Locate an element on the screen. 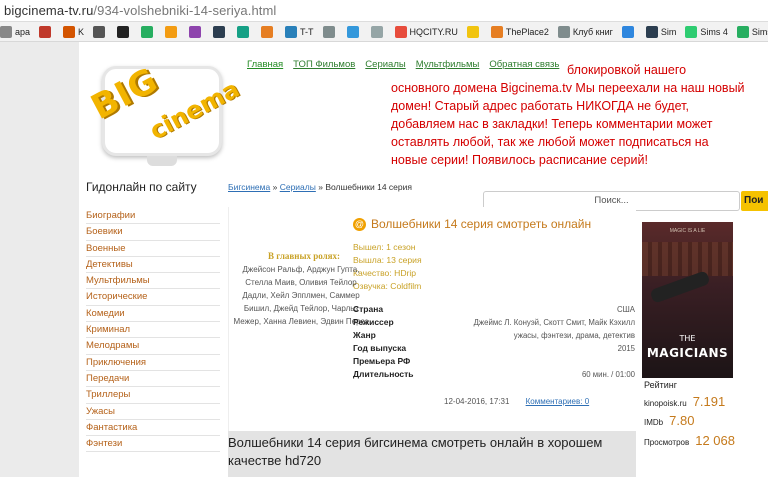 Image resolution: width=768 pixels, height=477 pixels. comments-link: Комментариев: 0 is located at coordinates (558, 401).